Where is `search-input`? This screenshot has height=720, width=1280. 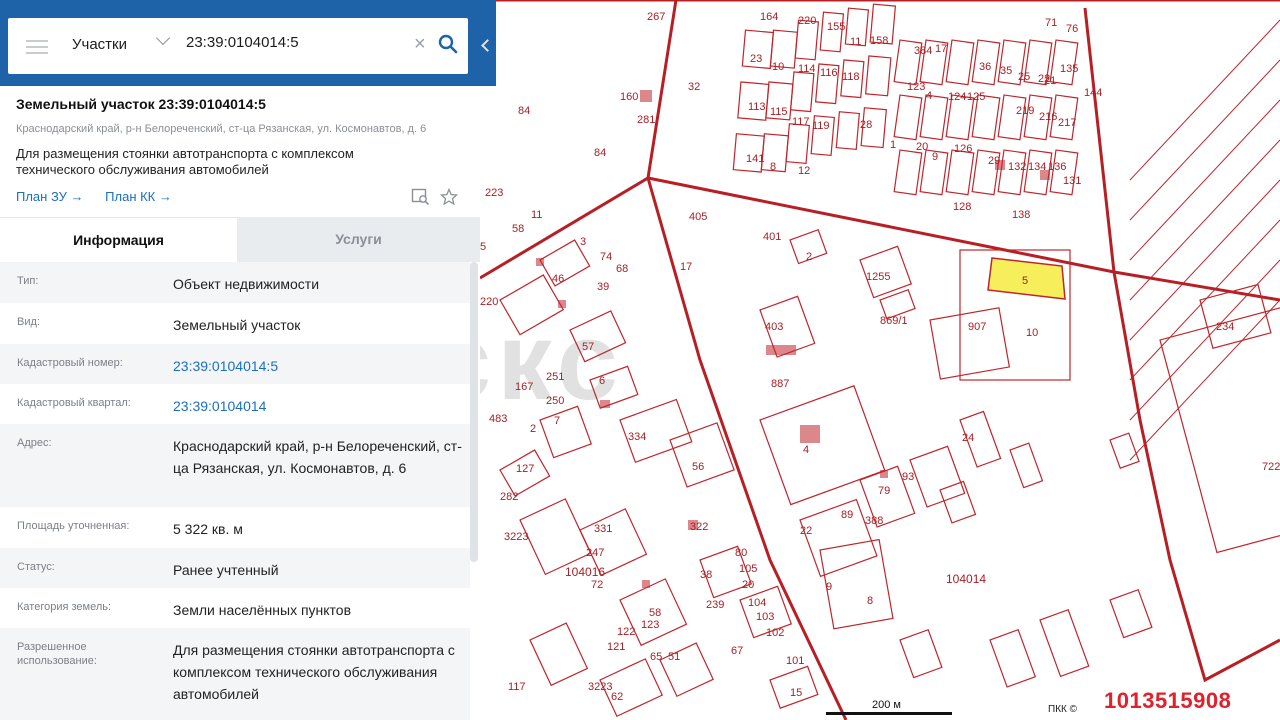
search-input is located at coordinates (296, 42).